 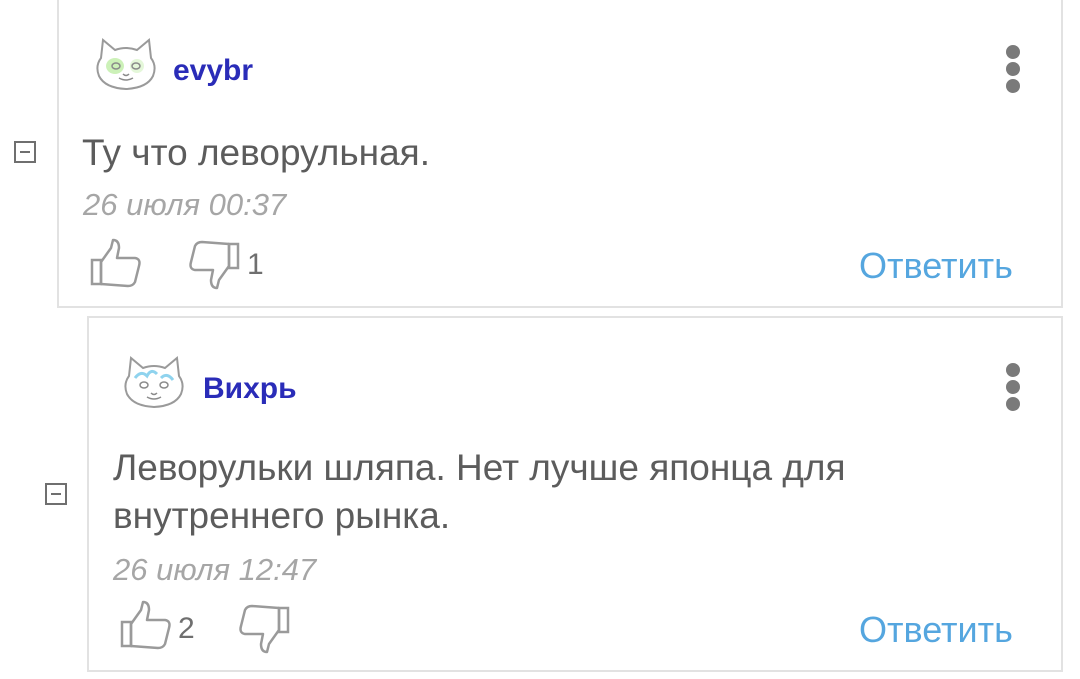 What do you see at coordinates (186, 628) in the screenshot?
I see `like-count: 2` at bounding box center [186, 628].